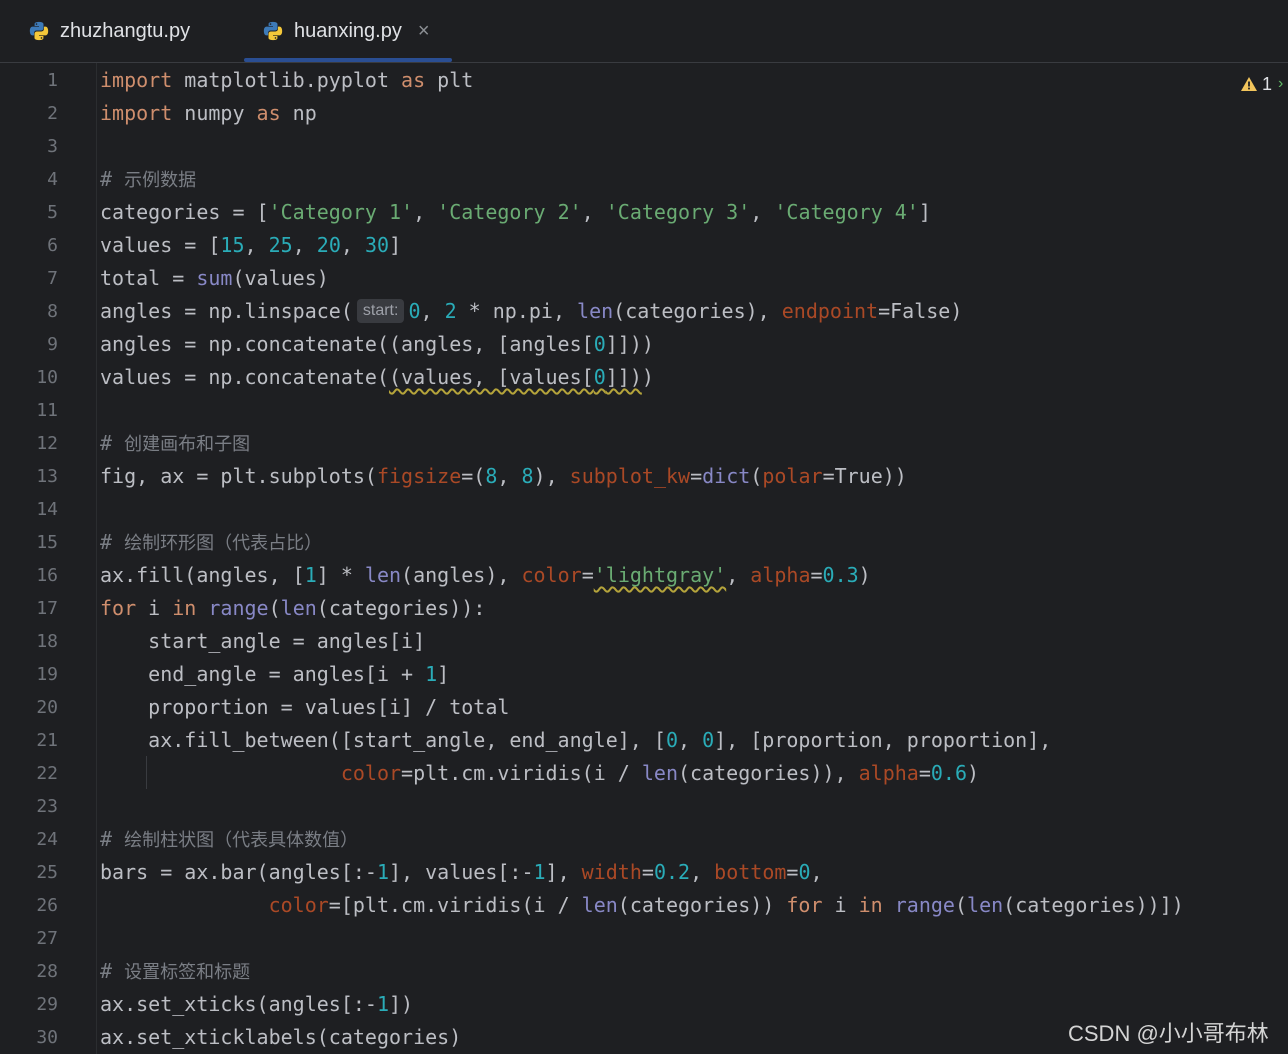 The width and height of the screenshot is (1288, 1054). What do you see at coordinates (52, 212) in the screenshot?
I see `line-number: 5` at bounding box center [52, 212].